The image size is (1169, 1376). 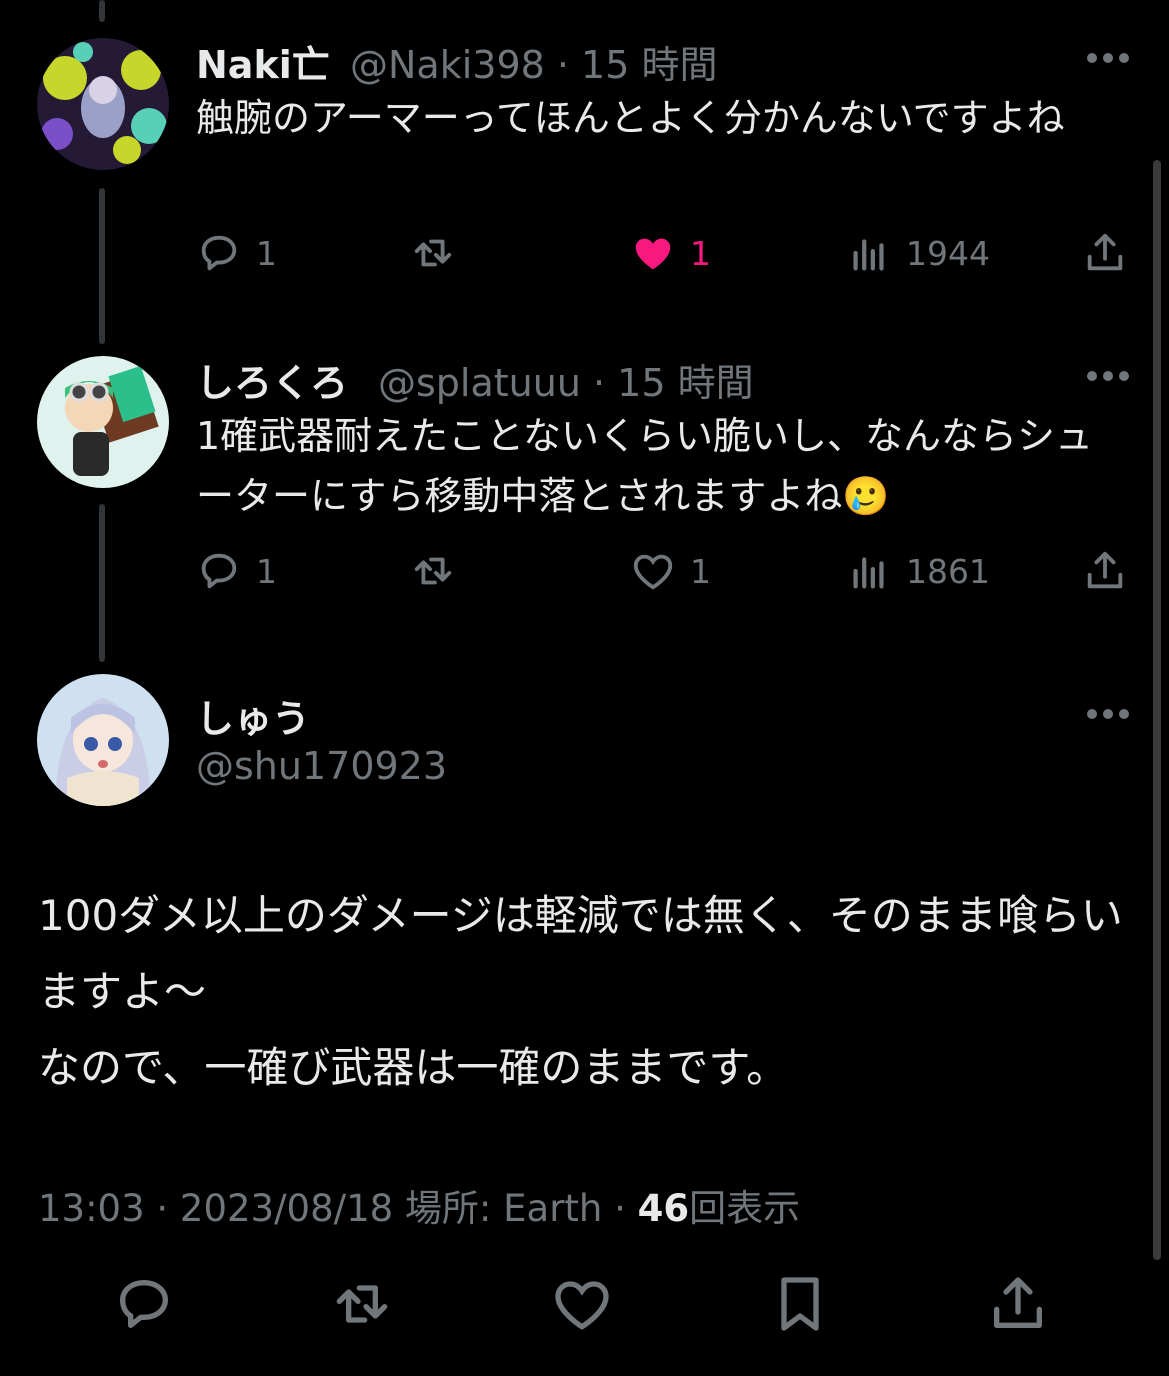 I want to click on tweet-actions: 1 1 1861, so click(x=666, y=571).